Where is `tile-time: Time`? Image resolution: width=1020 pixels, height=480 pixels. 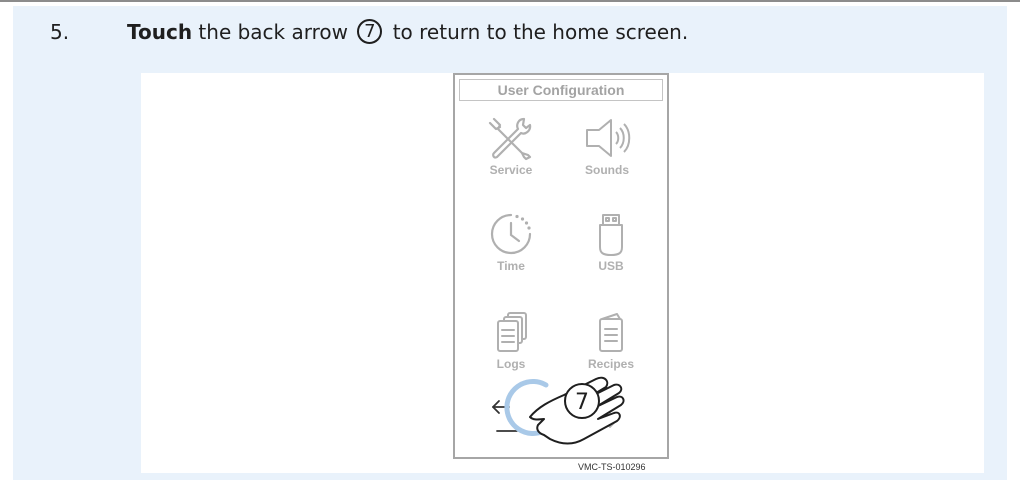 tile-time: Time is located at coordinates (511, 242).